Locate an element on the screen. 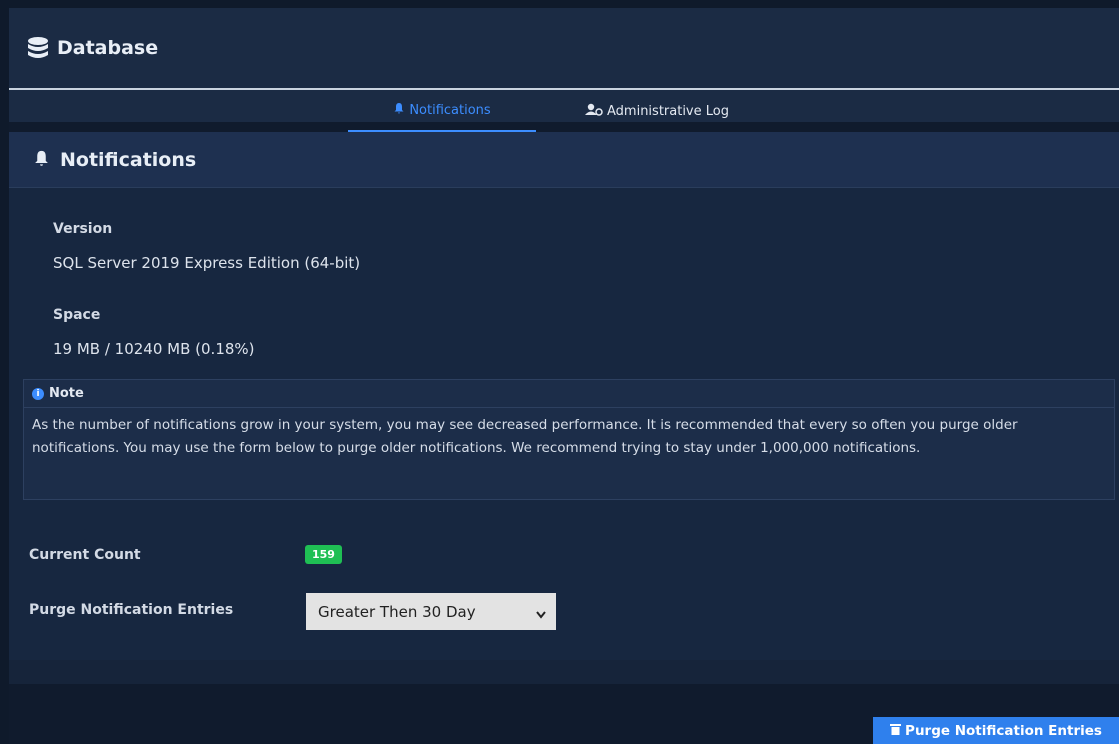 The width and height of the screenshot is (1119, 744). version-value: SQL Server 2019 Express Edition (64-bit) is located at coordinates (207, 263).